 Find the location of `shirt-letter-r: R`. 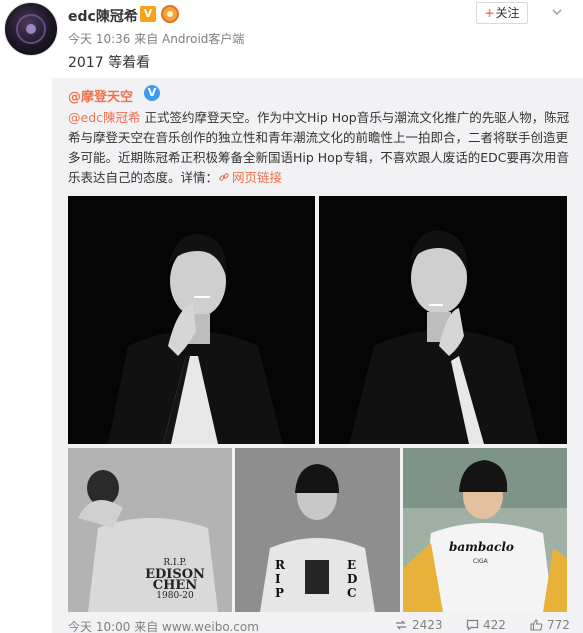

shirt-letter-r: R is located at coordinates (280, 565).